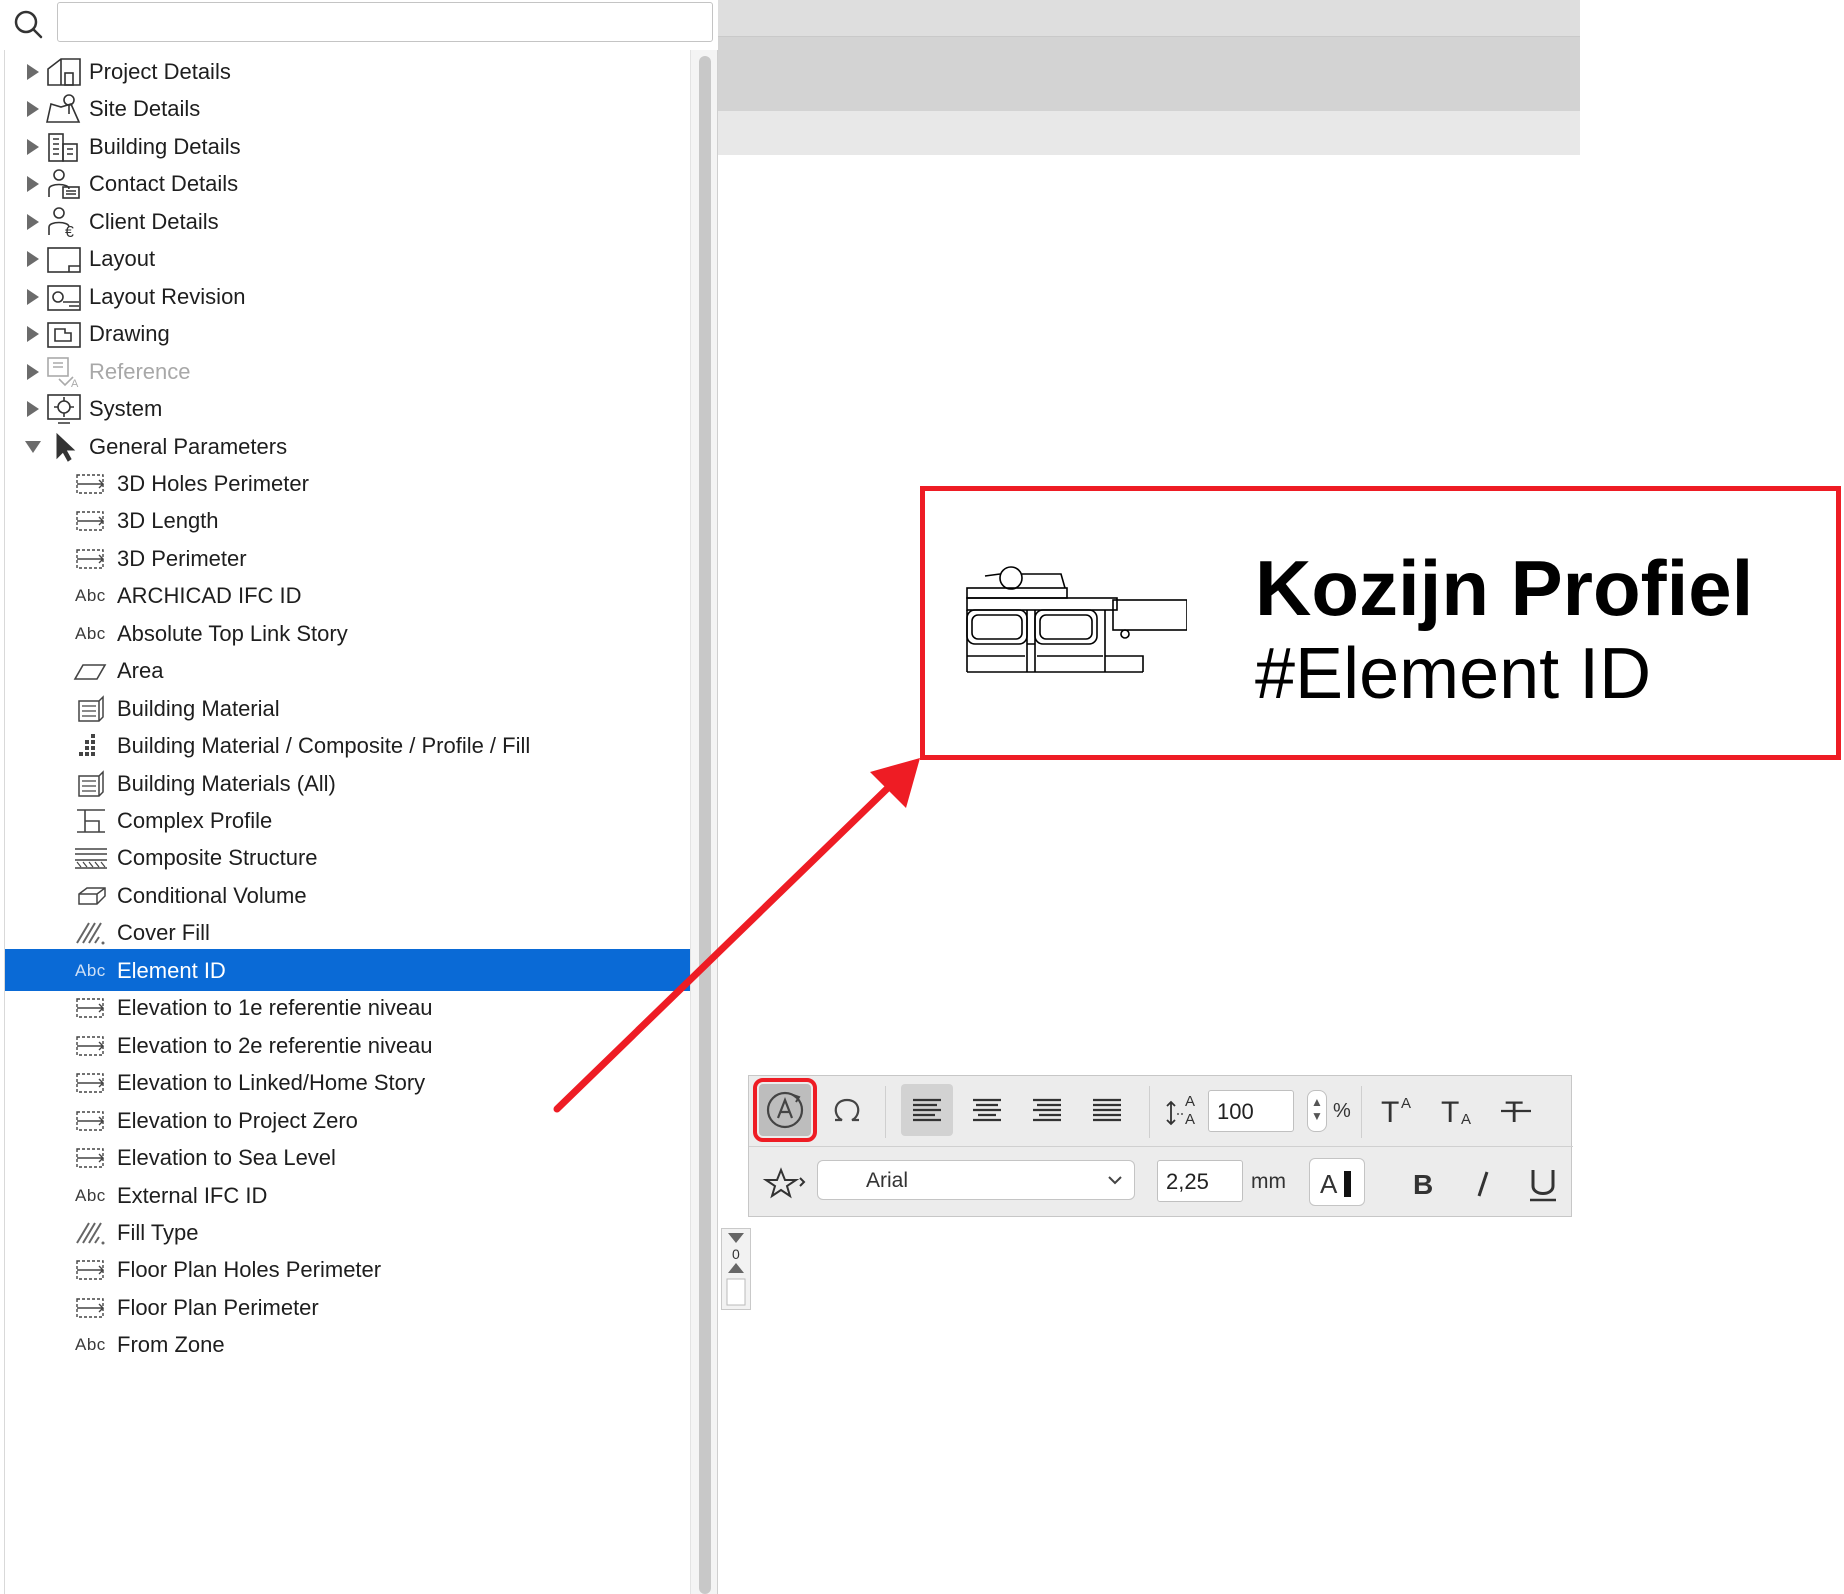 This screenshot has width=1844, height=1594. I want to click on special-character-button, so click(847, 1110).